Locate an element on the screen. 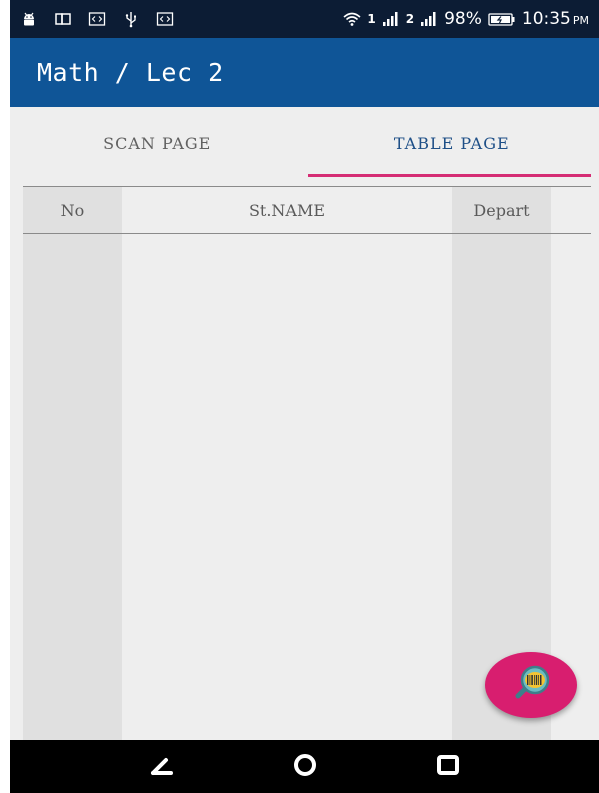 The width and height of the screenshot is (599, 793). page-title: Math / Lec 2 is located at coordinates (130, 72).